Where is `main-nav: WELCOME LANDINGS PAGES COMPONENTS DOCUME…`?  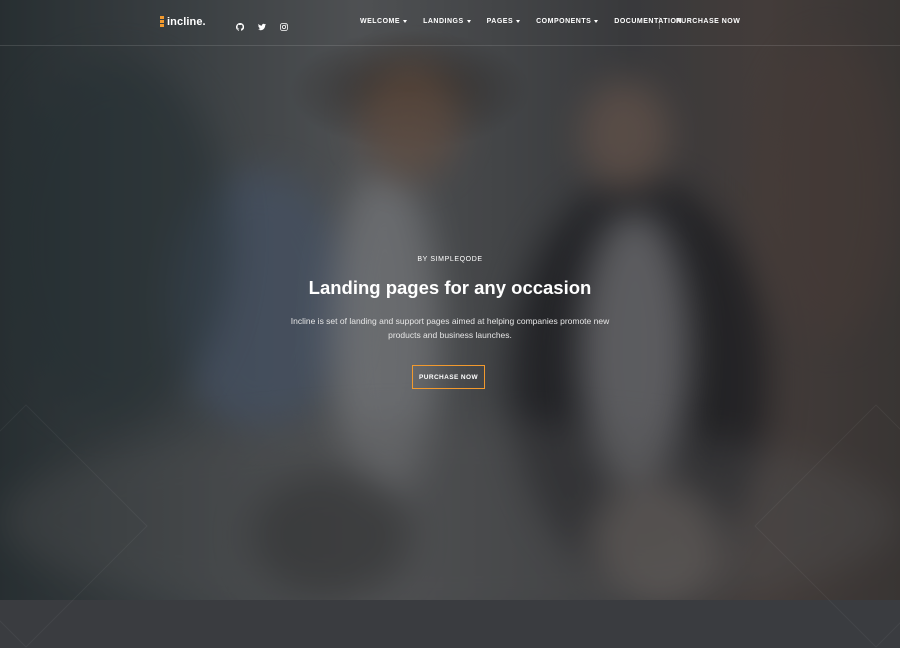 main-nav: WELCOME LANDINGS PAGES COMPONENTS DOCUME… is located at coordinates (521, 21).